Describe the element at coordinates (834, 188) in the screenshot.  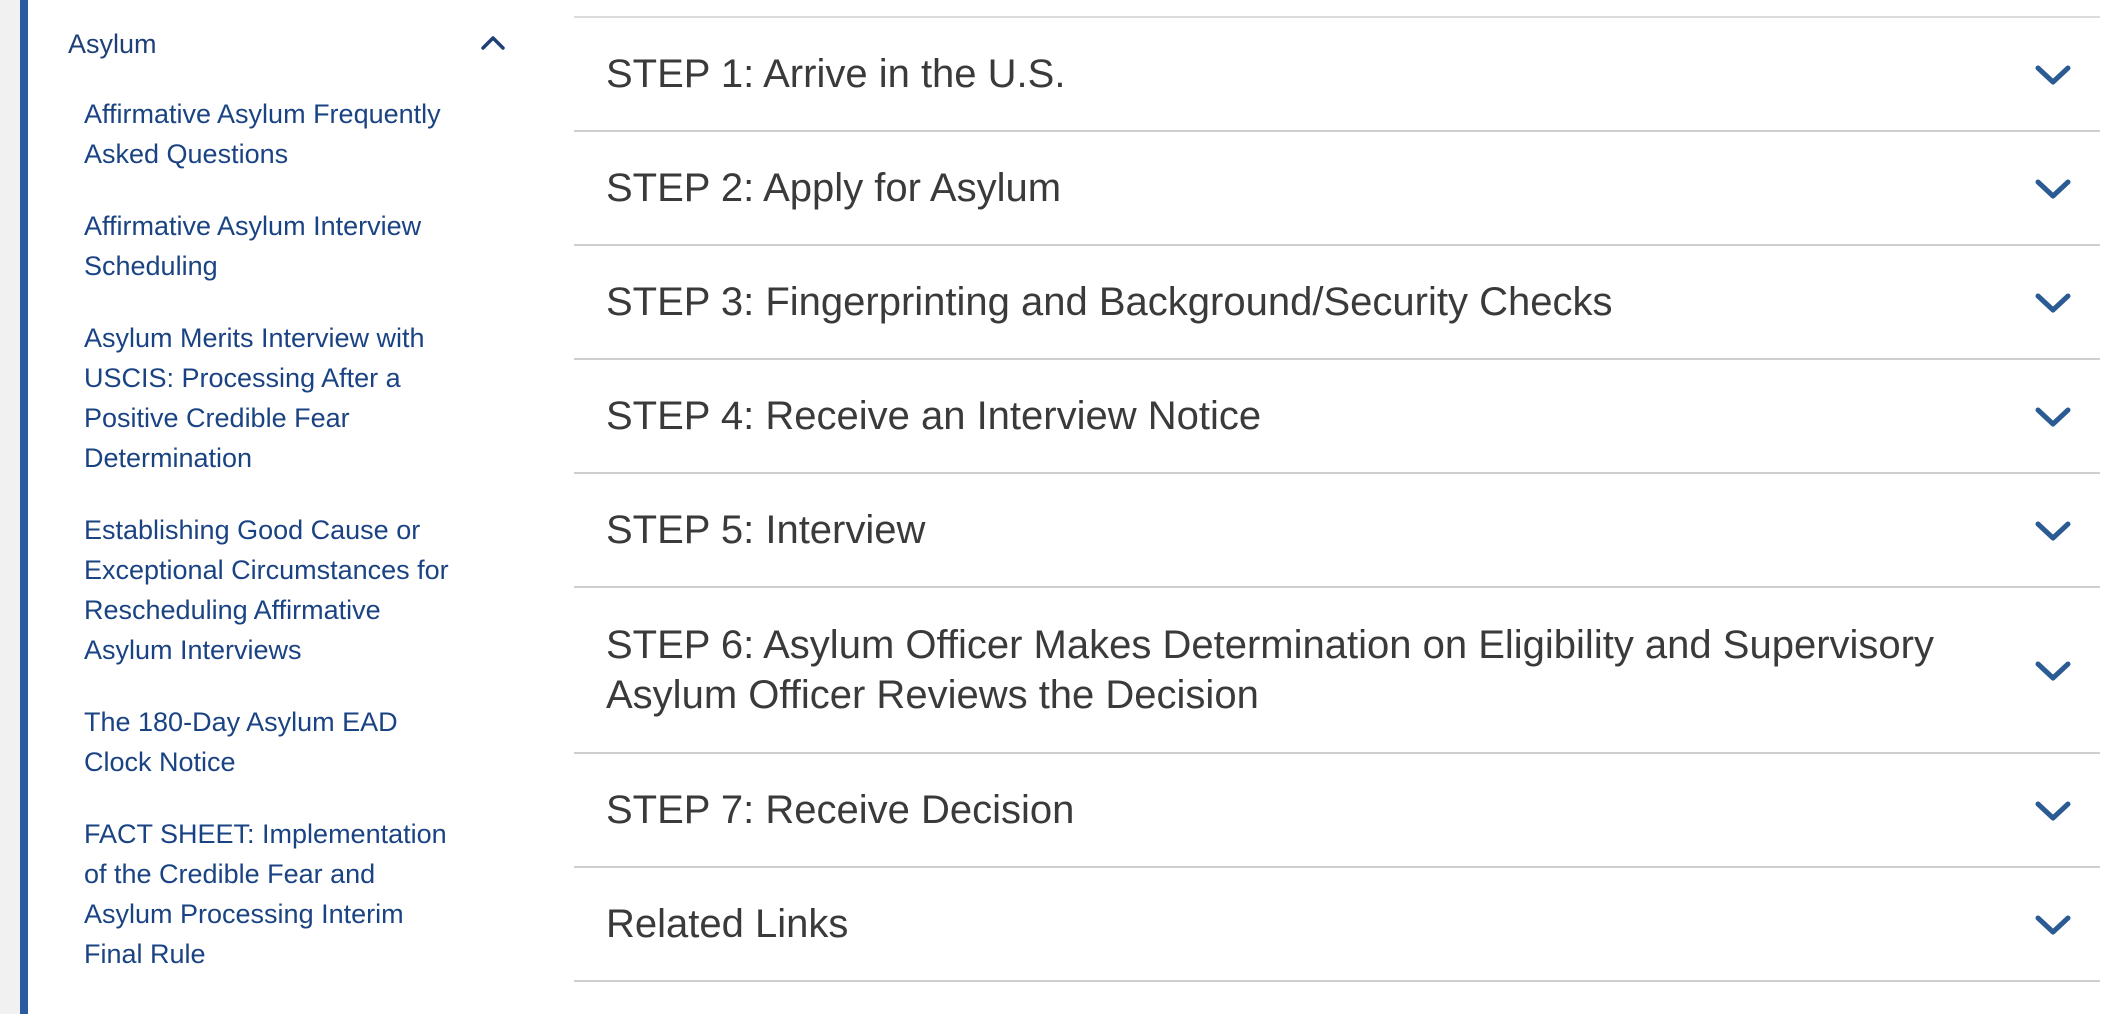
I see `accordion-item-label: STEP 2: Apply for Asylum` at that location.